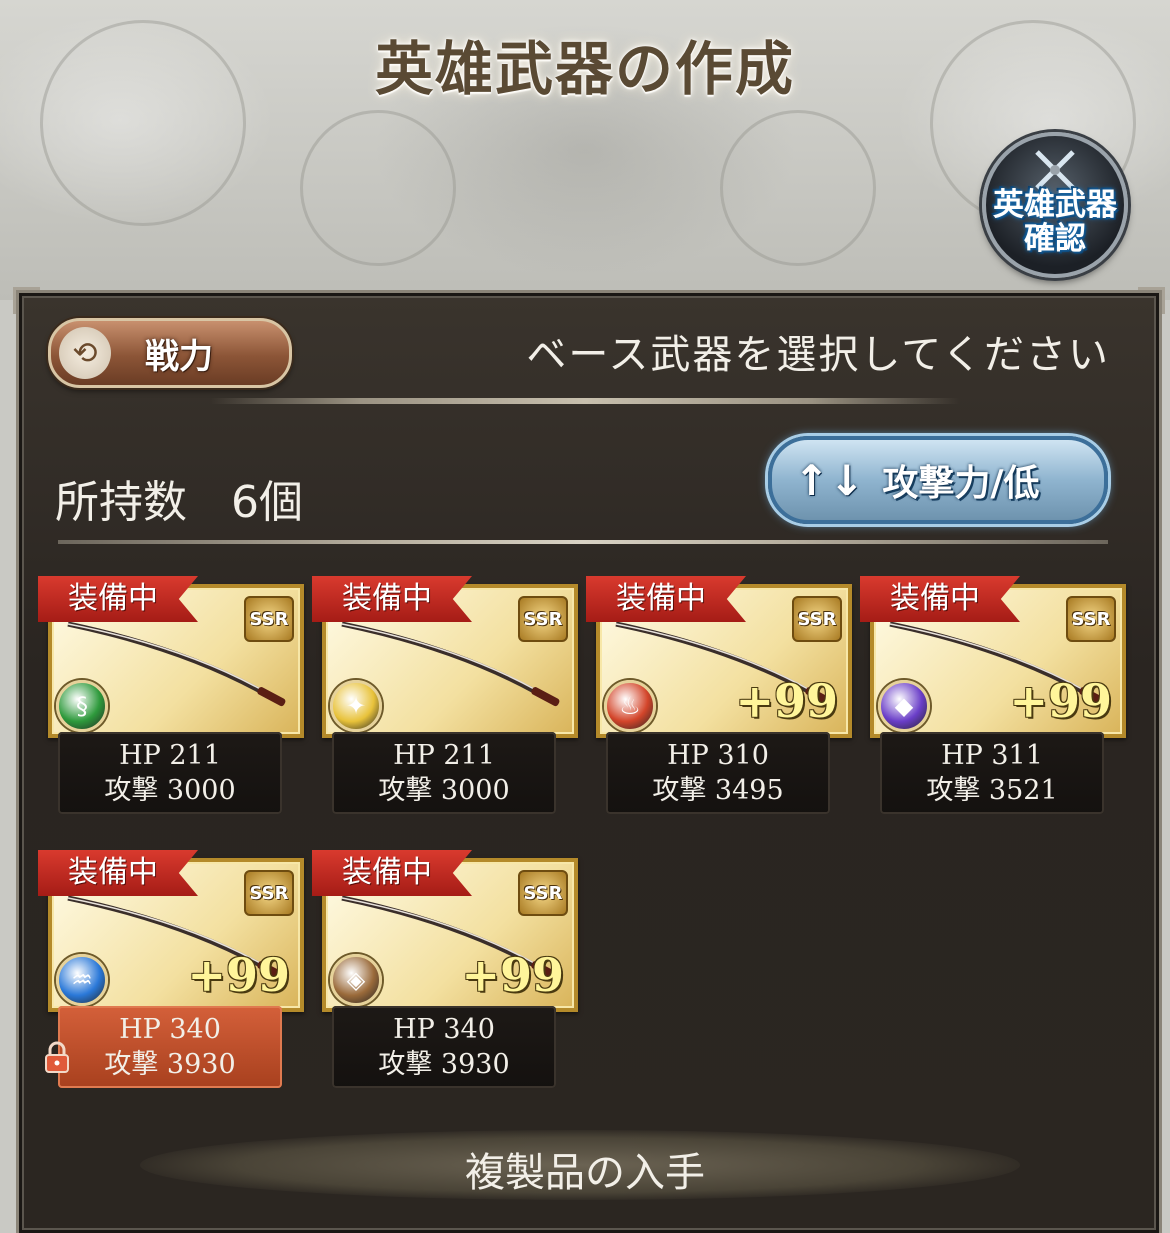 The height and width of the screenshot is (1233, 1170). What do you see at coordinates (82, 980) in the screenshot?
I see `water-element-icon: ♒` at bounding box center [82, 980].